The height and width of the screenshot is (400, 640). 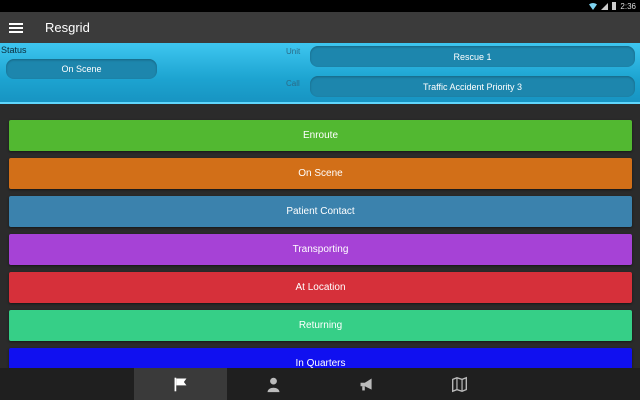 What do you see at coordinates (320, 358) in the screenshot?
I see `status-button-in-quarters: In Quarters` at bounding box center [320, 358].